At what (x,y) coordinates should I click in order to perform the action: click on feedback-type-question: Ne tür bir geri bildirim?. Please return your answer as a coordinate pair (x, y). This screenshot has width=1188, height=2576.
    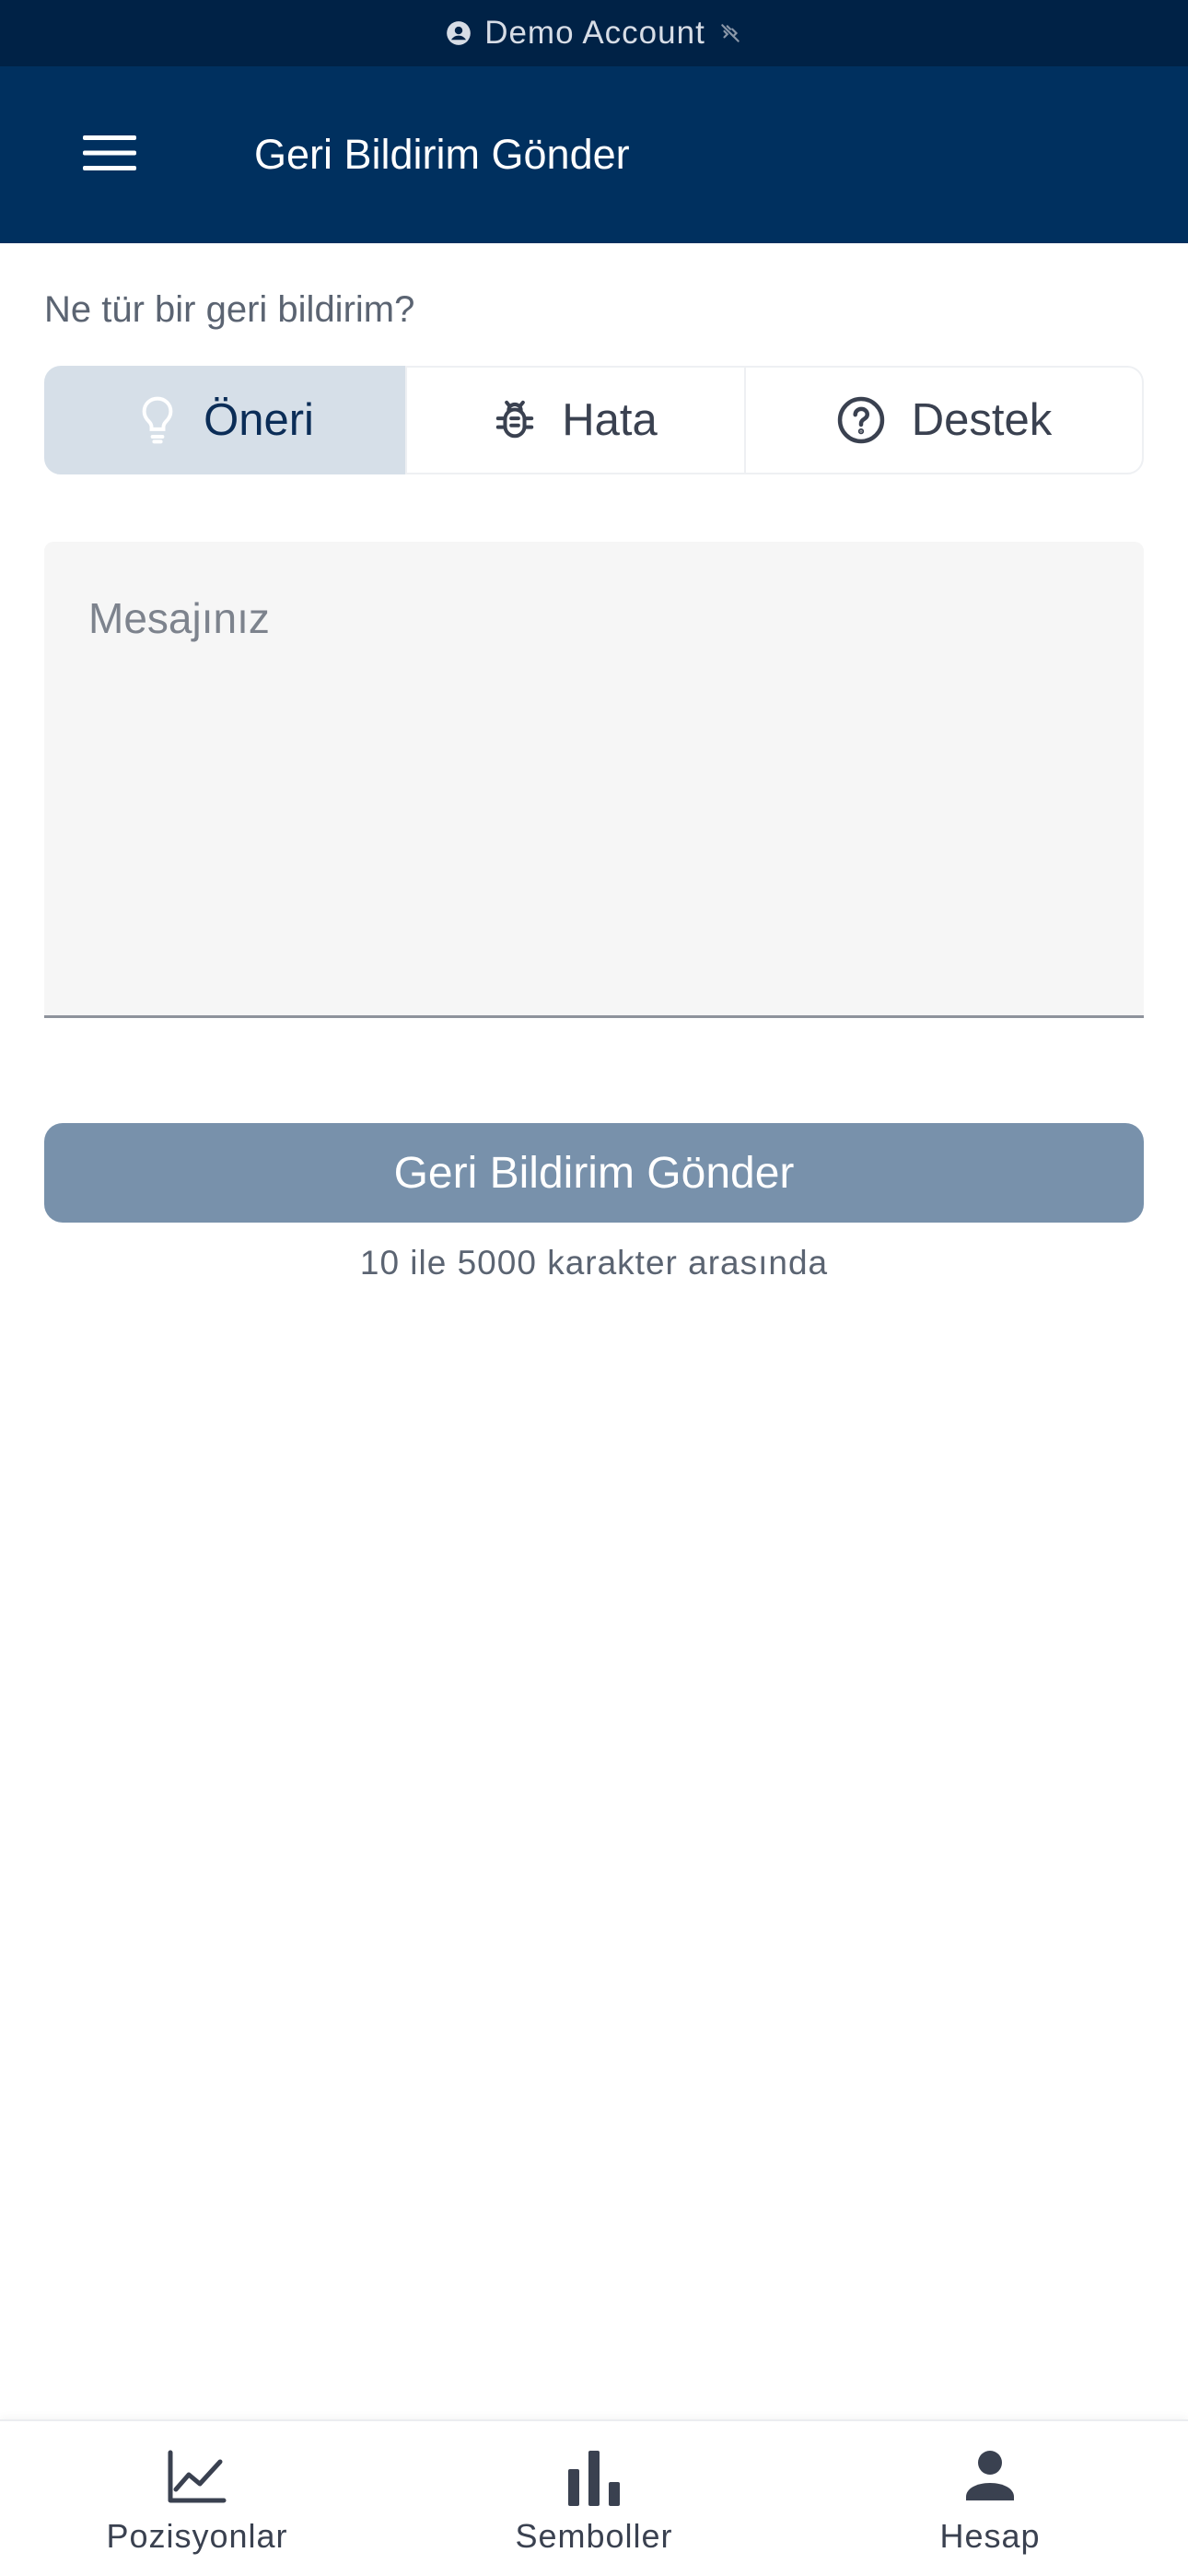
    Looking at the image, I should click on (230, 309).